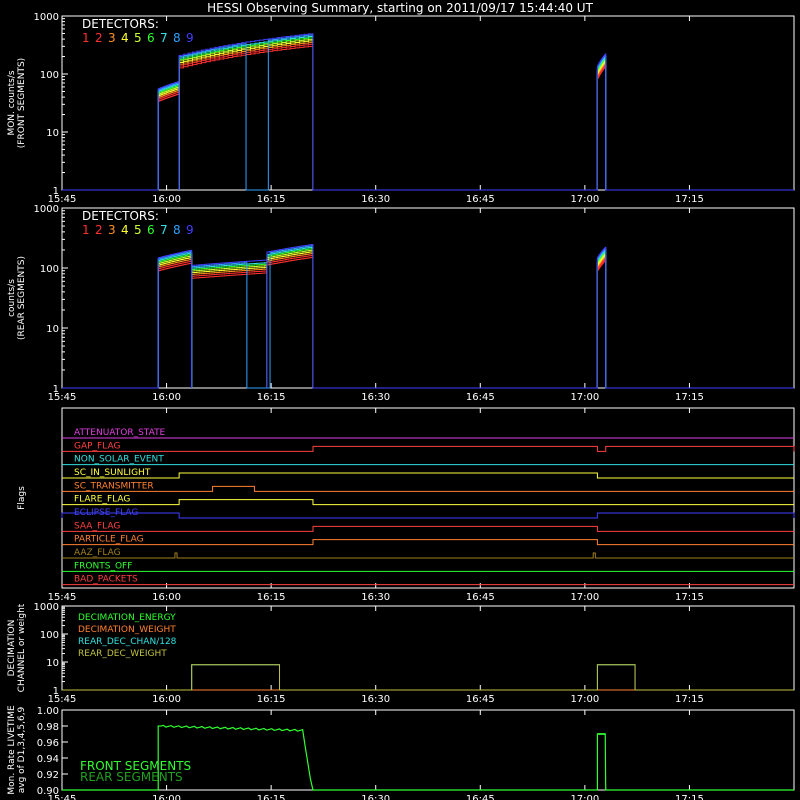 The image size is (800, 800). I want to click on front-y-axis-label: MON. counts/s, so click(12, 102).